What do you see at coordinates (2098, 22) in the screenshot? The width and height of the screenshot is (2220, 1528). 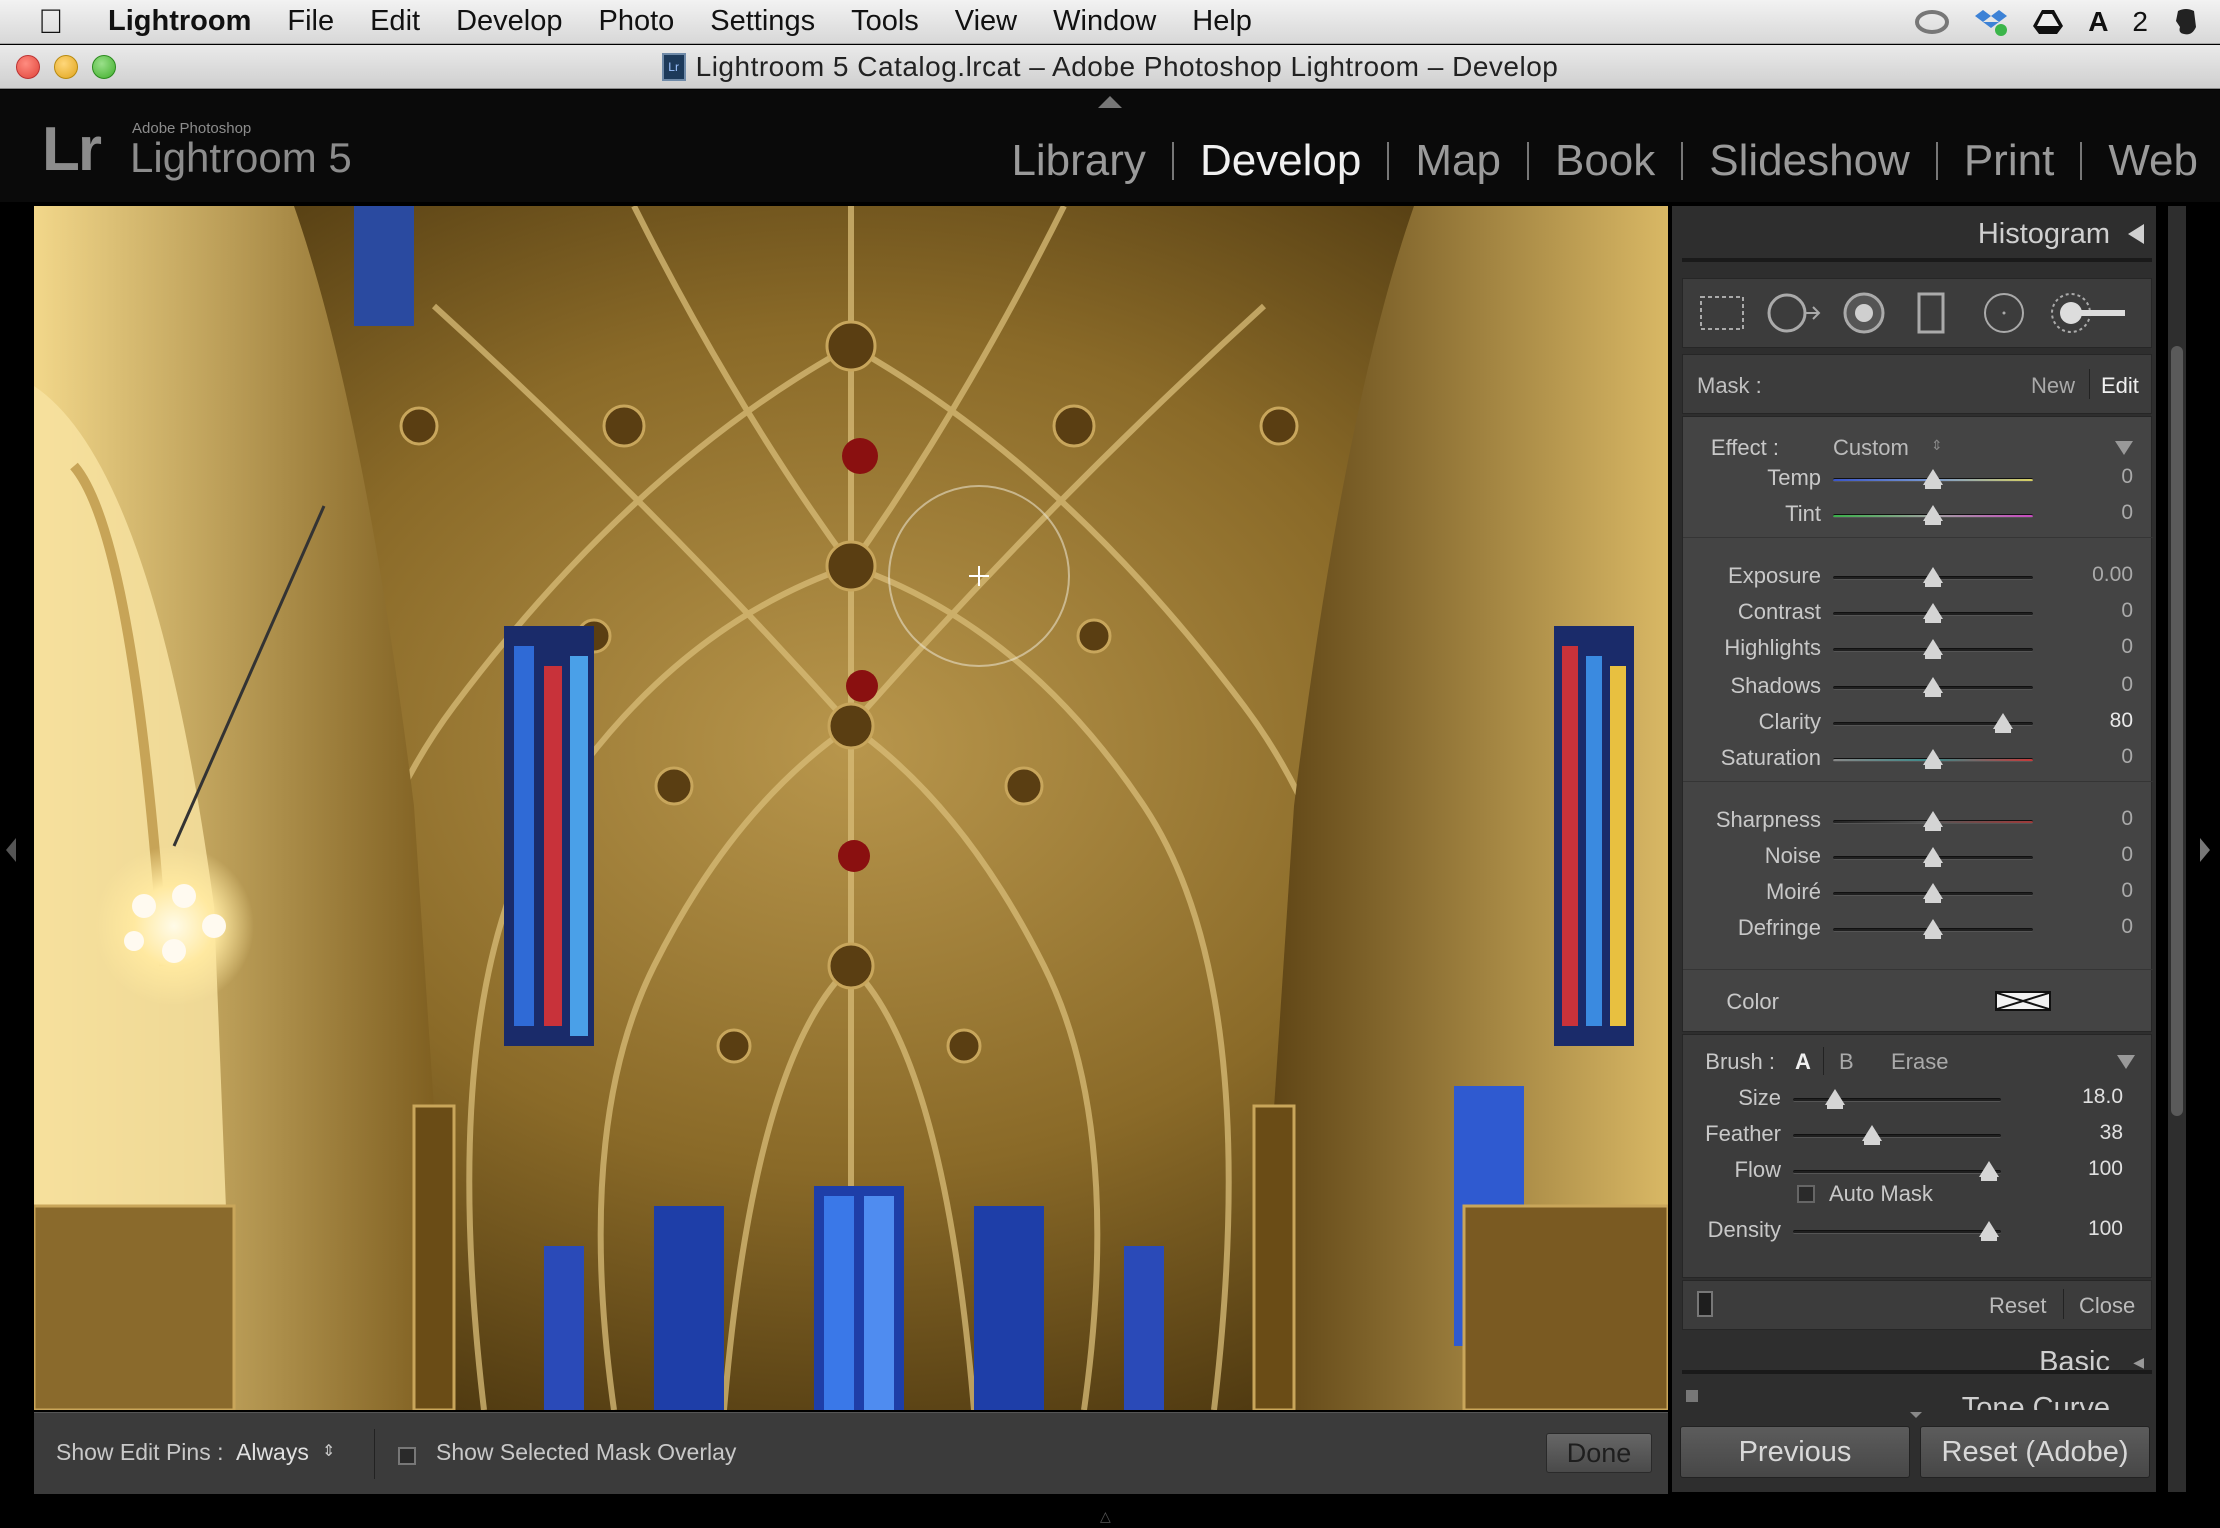 I see `adobe-app-icon: A` at bounding box center [2098, 22].